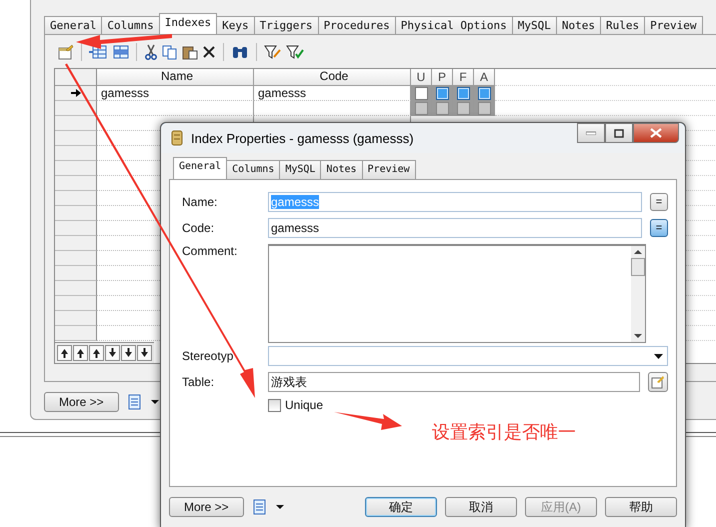 The image size is (716, 527). Describe the element at coordinates (623, 25) in the screenshot. I see `tab: Rules` at that location.